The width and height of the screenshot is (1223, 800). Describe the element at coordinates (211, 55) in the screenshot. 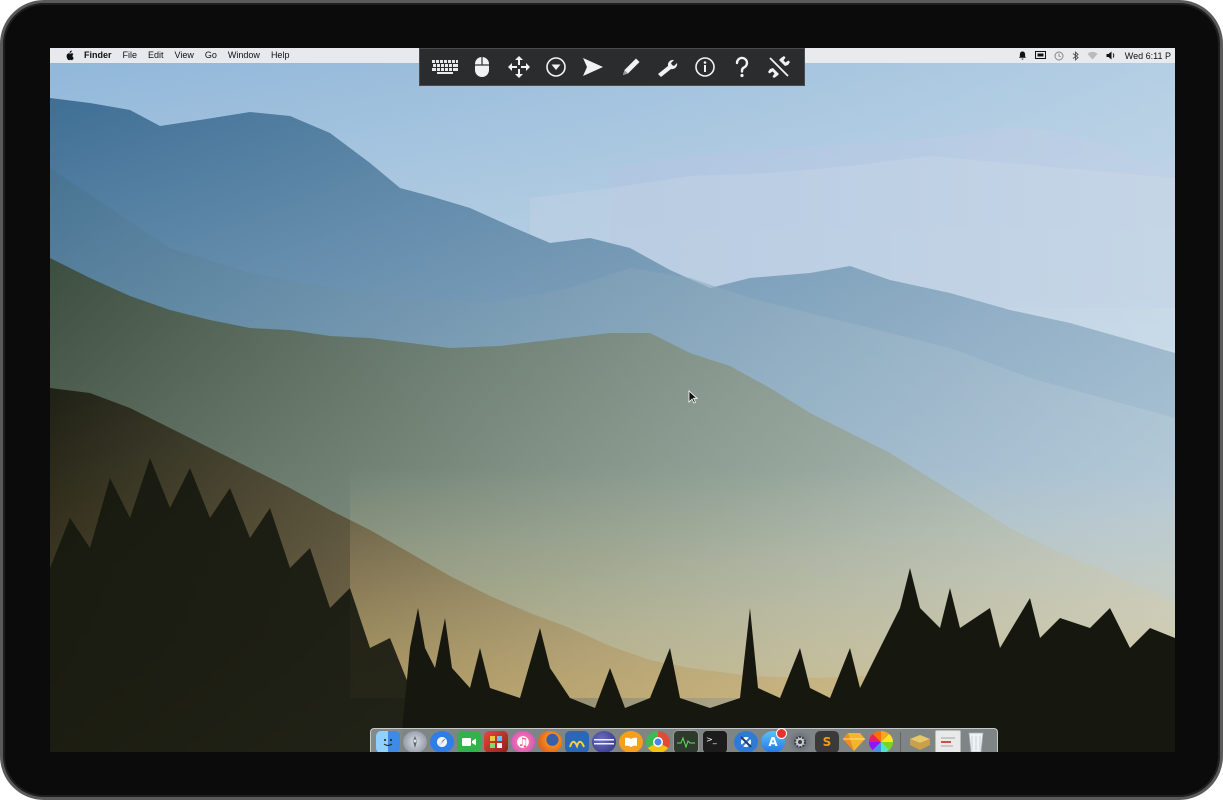

I see `menu-go: Go` at that location.